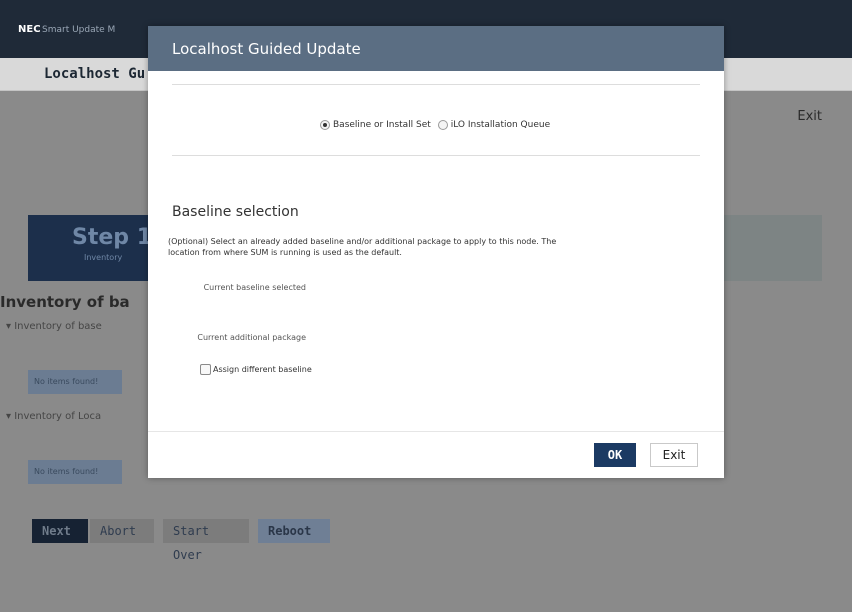 The height and width of the screenshot is (612, 852). What do you see at coordinates (325, 125) in the screenshot?
I see `baseline-radio` at bounding box center [325, 125].